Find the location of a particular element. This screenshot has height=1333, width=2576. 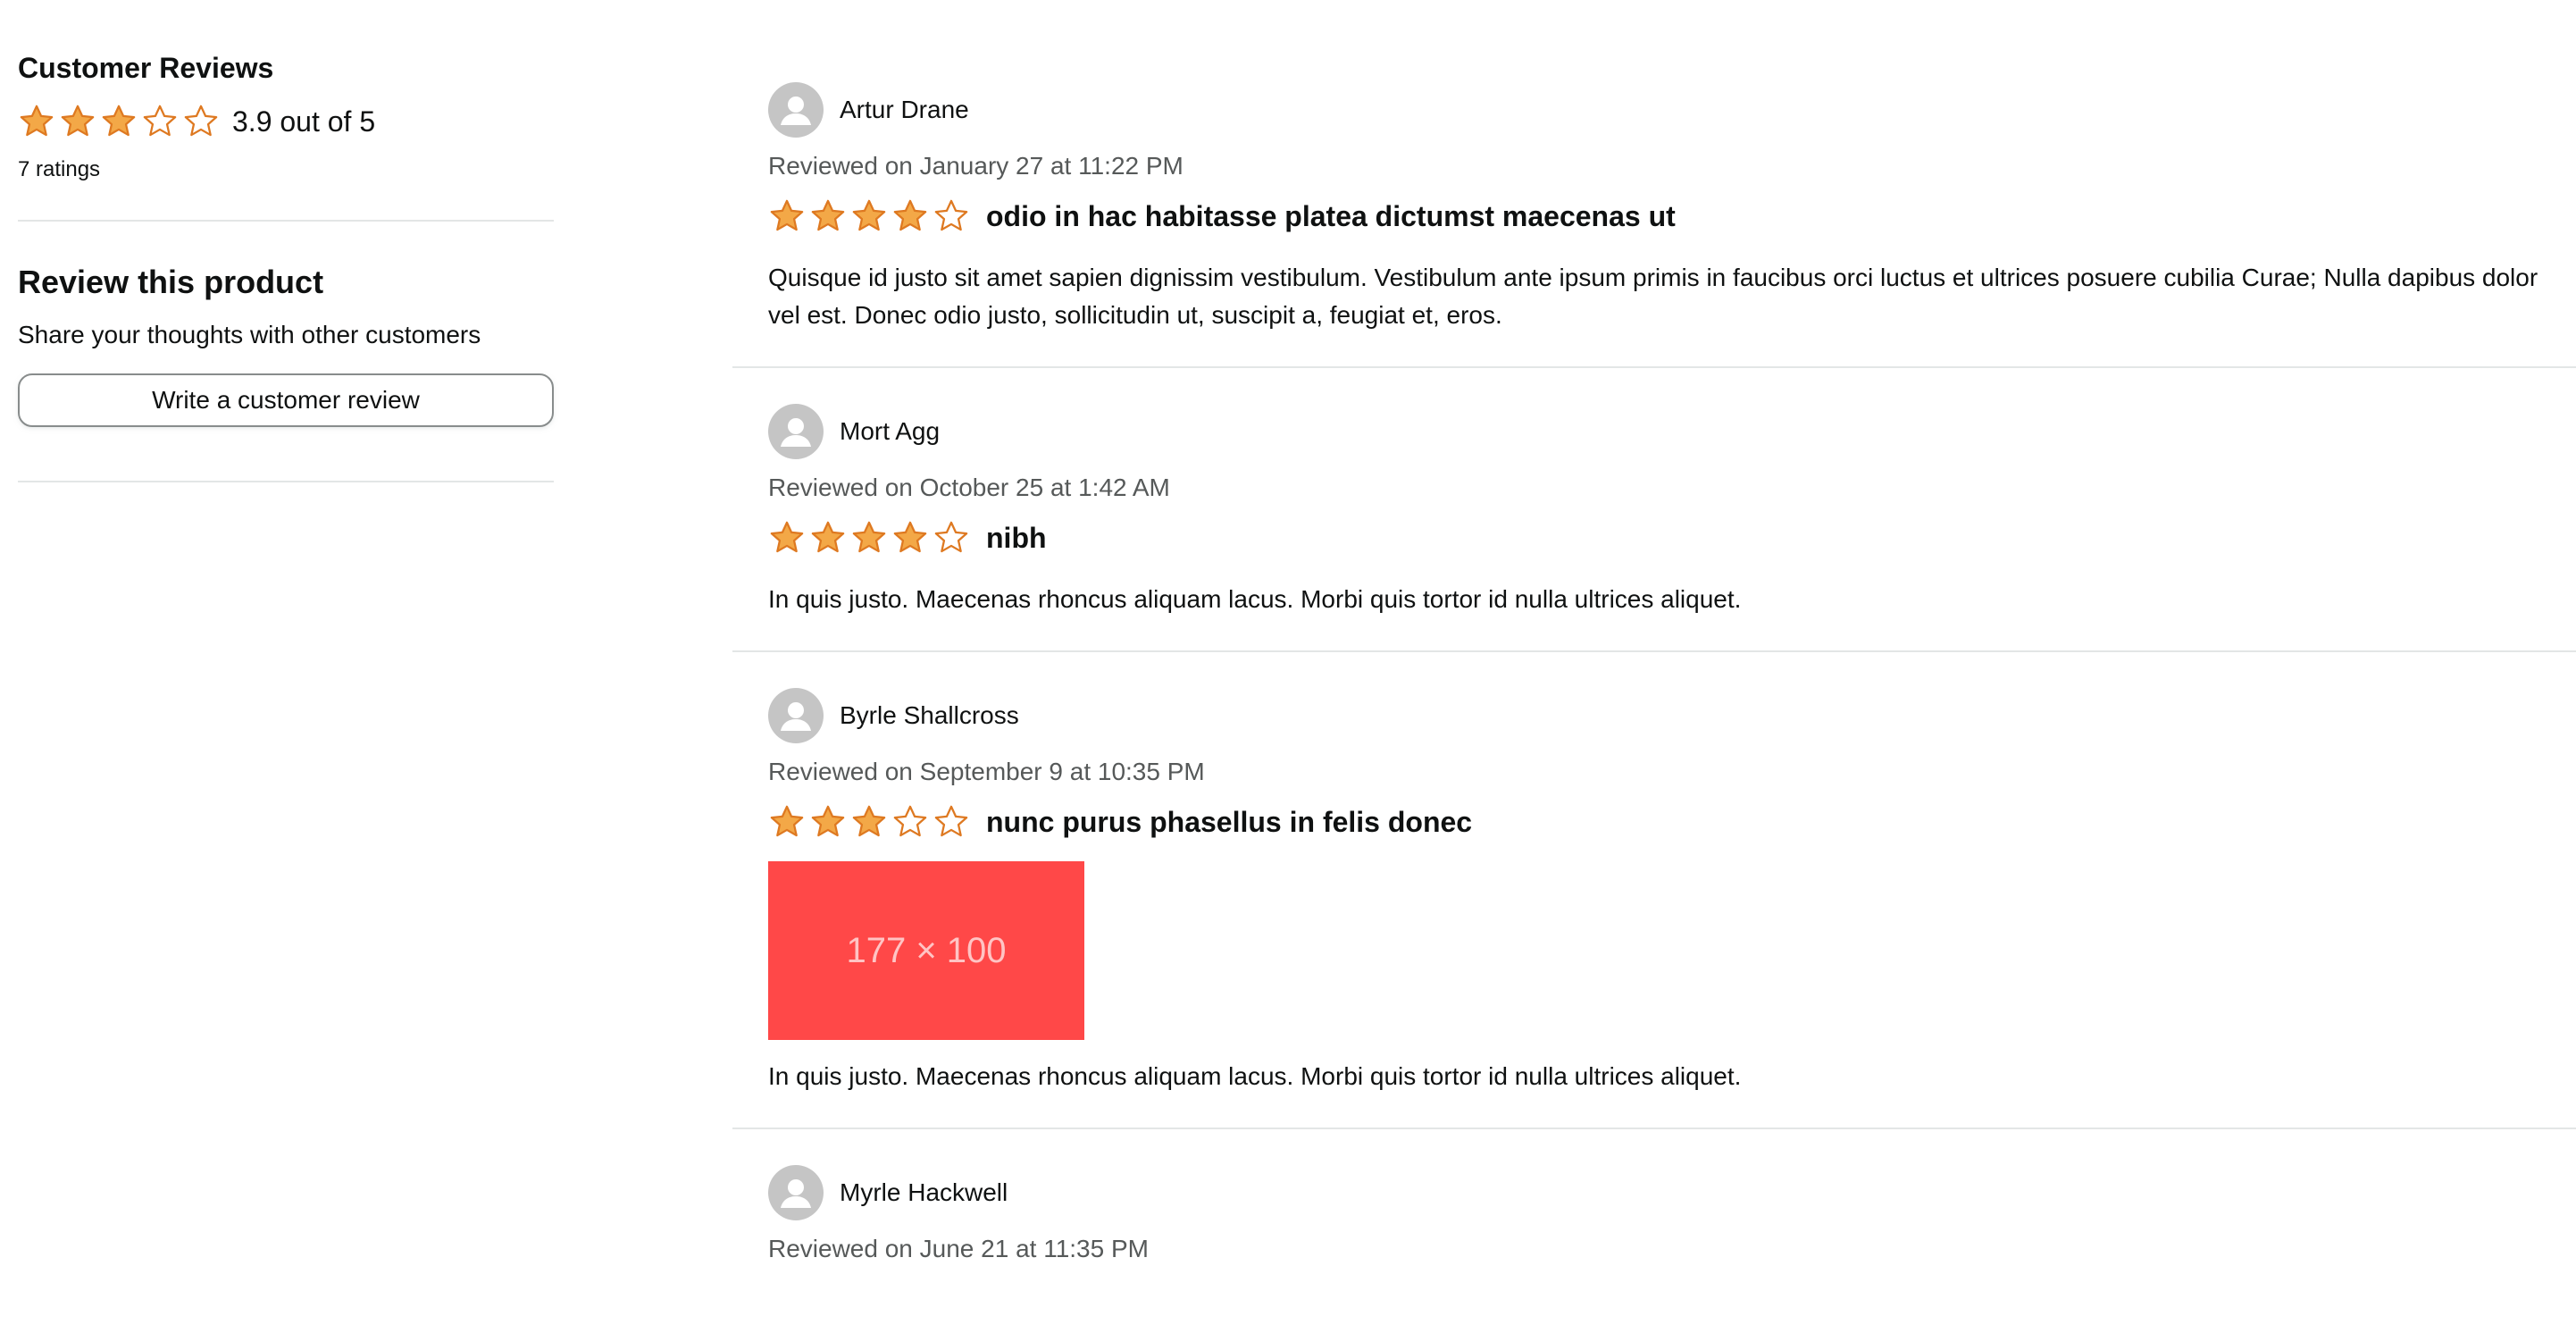

review-header: Artur Drane is located at coordinates (1663, 110).